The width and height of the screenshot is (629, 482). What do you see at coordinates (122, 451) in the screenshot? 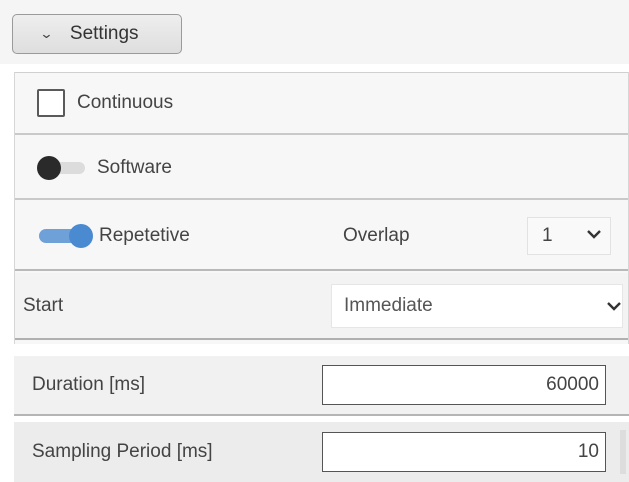
I see `sampling-period-label: Sampling Period [ms]` at bounding box center [122, 451].